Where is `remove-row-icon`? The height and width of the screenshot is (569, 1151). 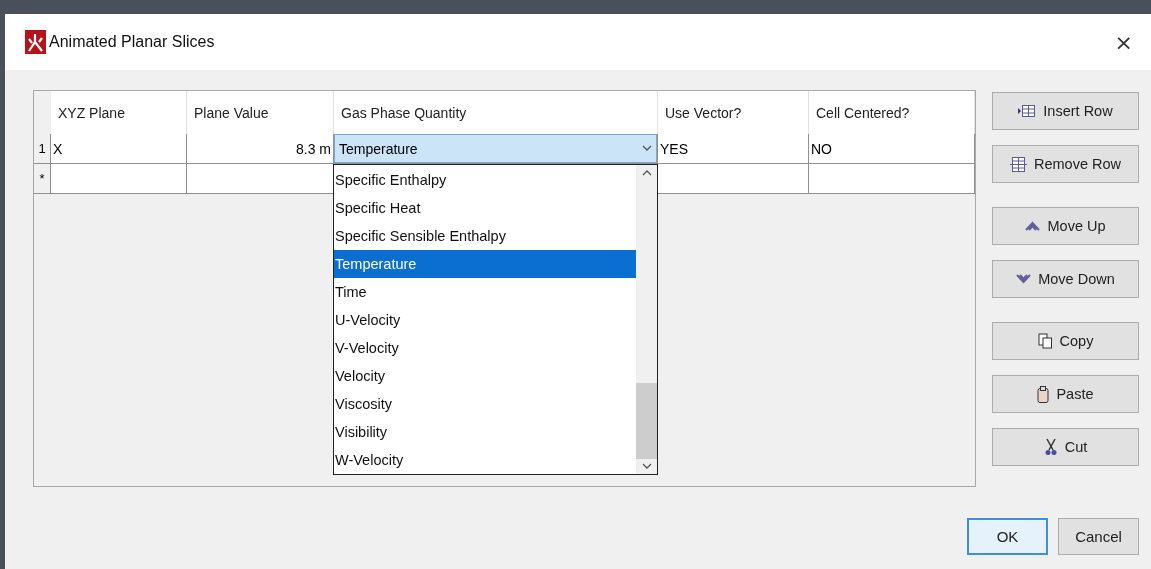 remove-row-icon is located at coordinates (1018, 164).